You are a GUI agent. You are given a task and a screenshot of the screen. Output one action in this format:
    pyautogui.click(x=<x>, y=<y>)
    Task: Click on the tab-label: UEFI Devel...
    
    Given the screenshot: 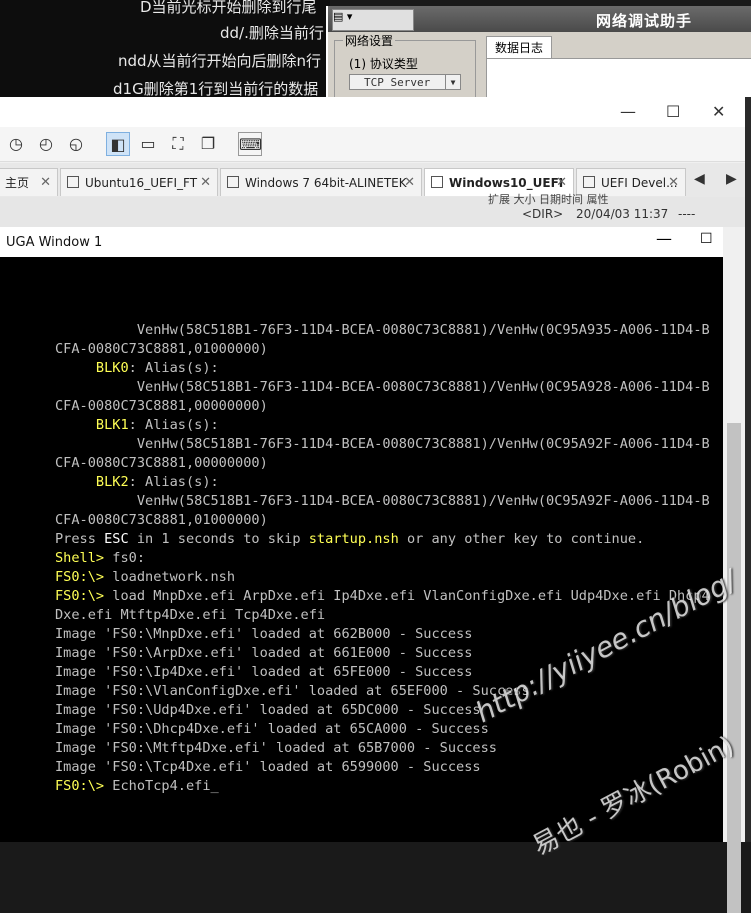 What is the action you would take?
    pyautogui.click(x=639, y=183)
    